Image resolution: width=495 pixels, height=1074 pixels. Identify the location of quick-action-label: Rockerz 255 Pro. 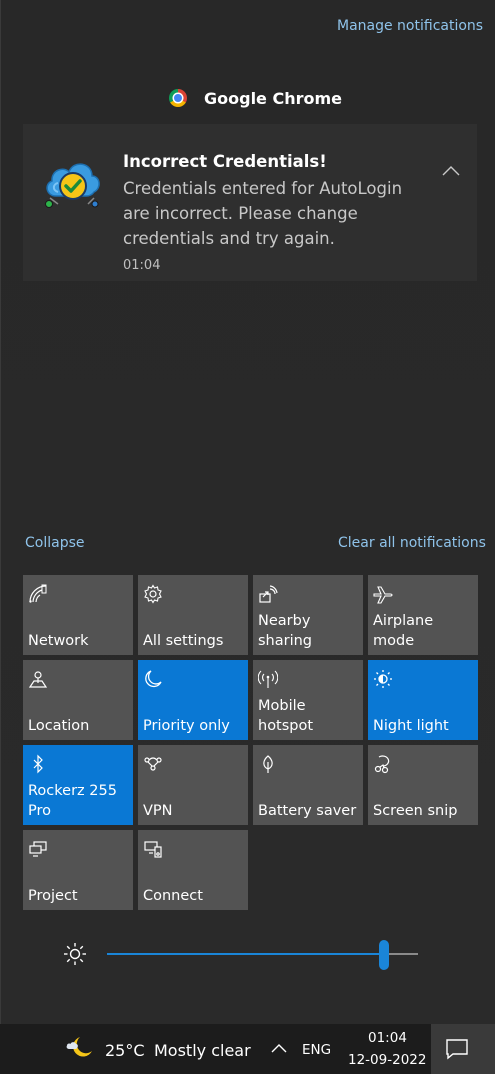
(72, 801).